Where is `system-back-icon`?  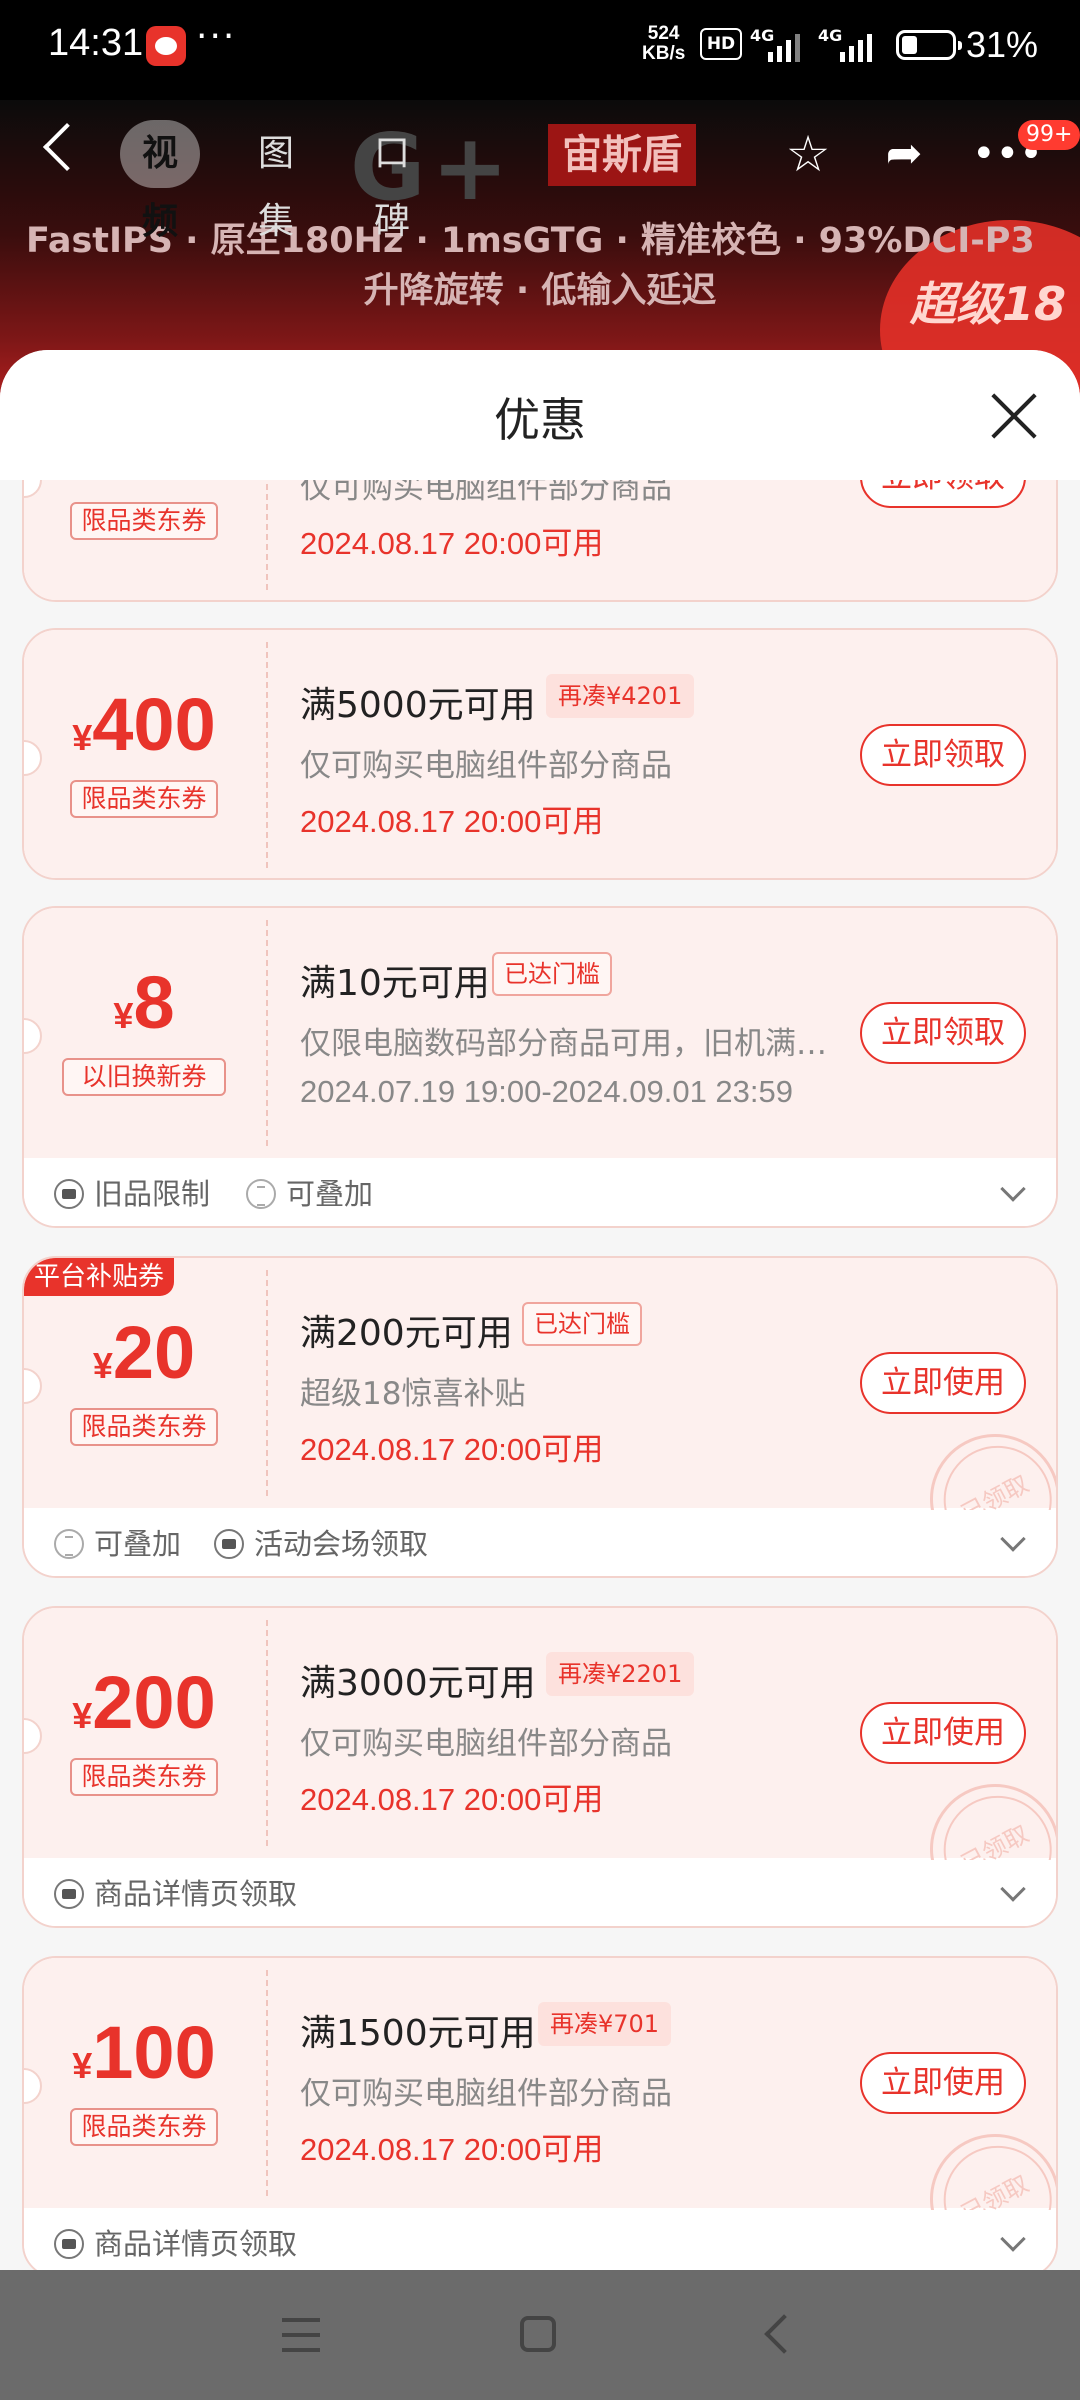 system-back-icon is located at coordinates (784, 2334).